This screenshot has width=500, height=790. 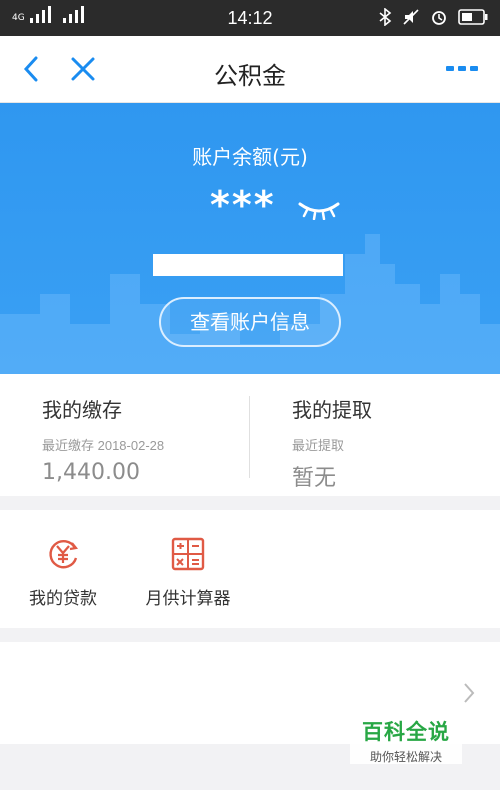 I want to click on deposit-stat: 我的缴存 最近缴存 2018-02-28 1,440.00, so click(x=103, y=439).